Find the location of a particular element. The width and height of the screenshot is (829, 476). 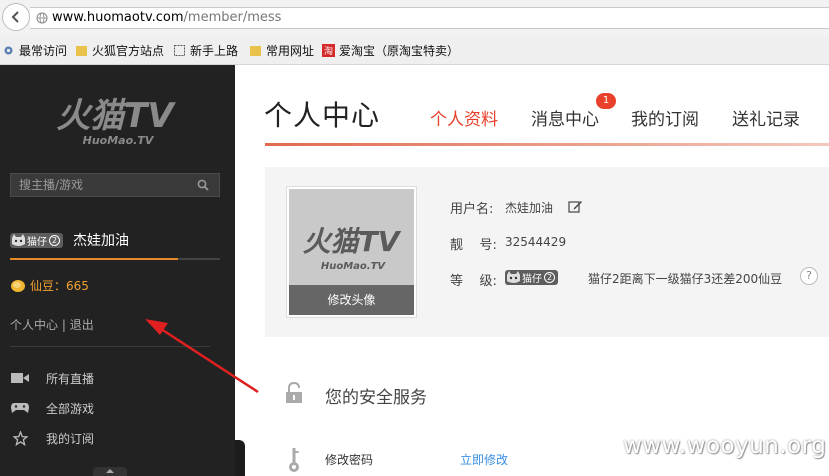

change-password-label: 修改密码 is located at coordinates (349, 460).